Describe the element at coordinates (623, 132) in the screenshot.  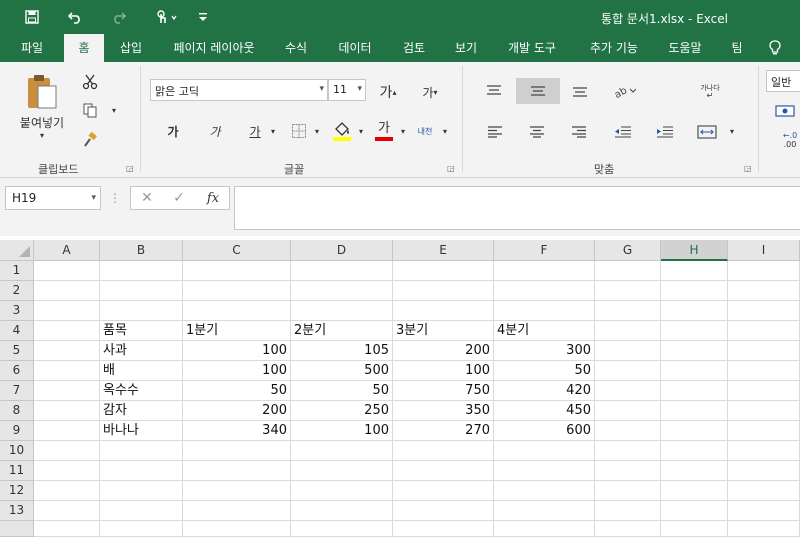
I see `decrease-indent-icon` at that location.